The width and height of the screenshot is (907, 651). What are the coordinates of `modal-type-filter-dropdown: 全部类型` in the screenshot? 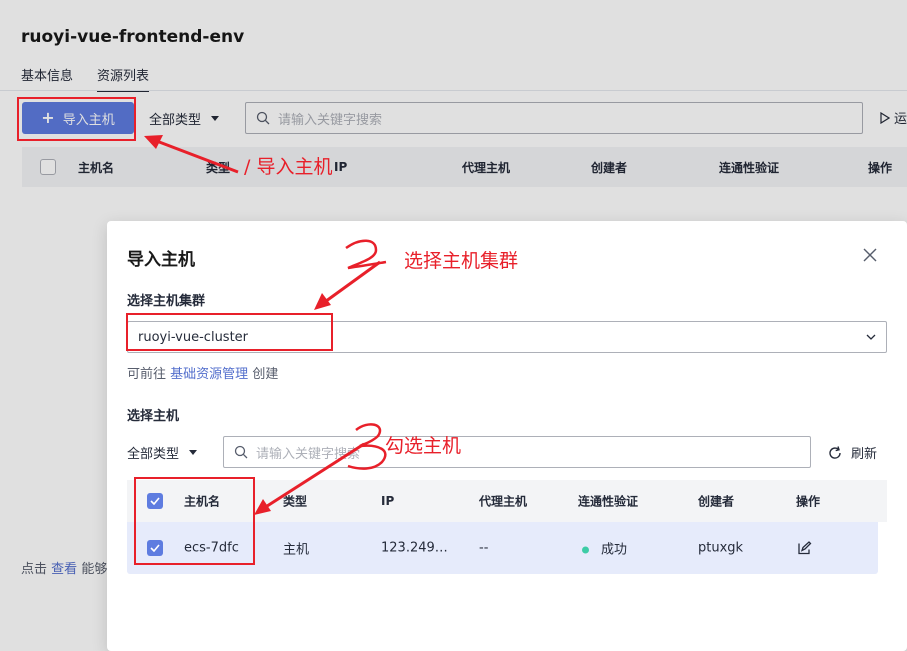 It's located at (162, 452).